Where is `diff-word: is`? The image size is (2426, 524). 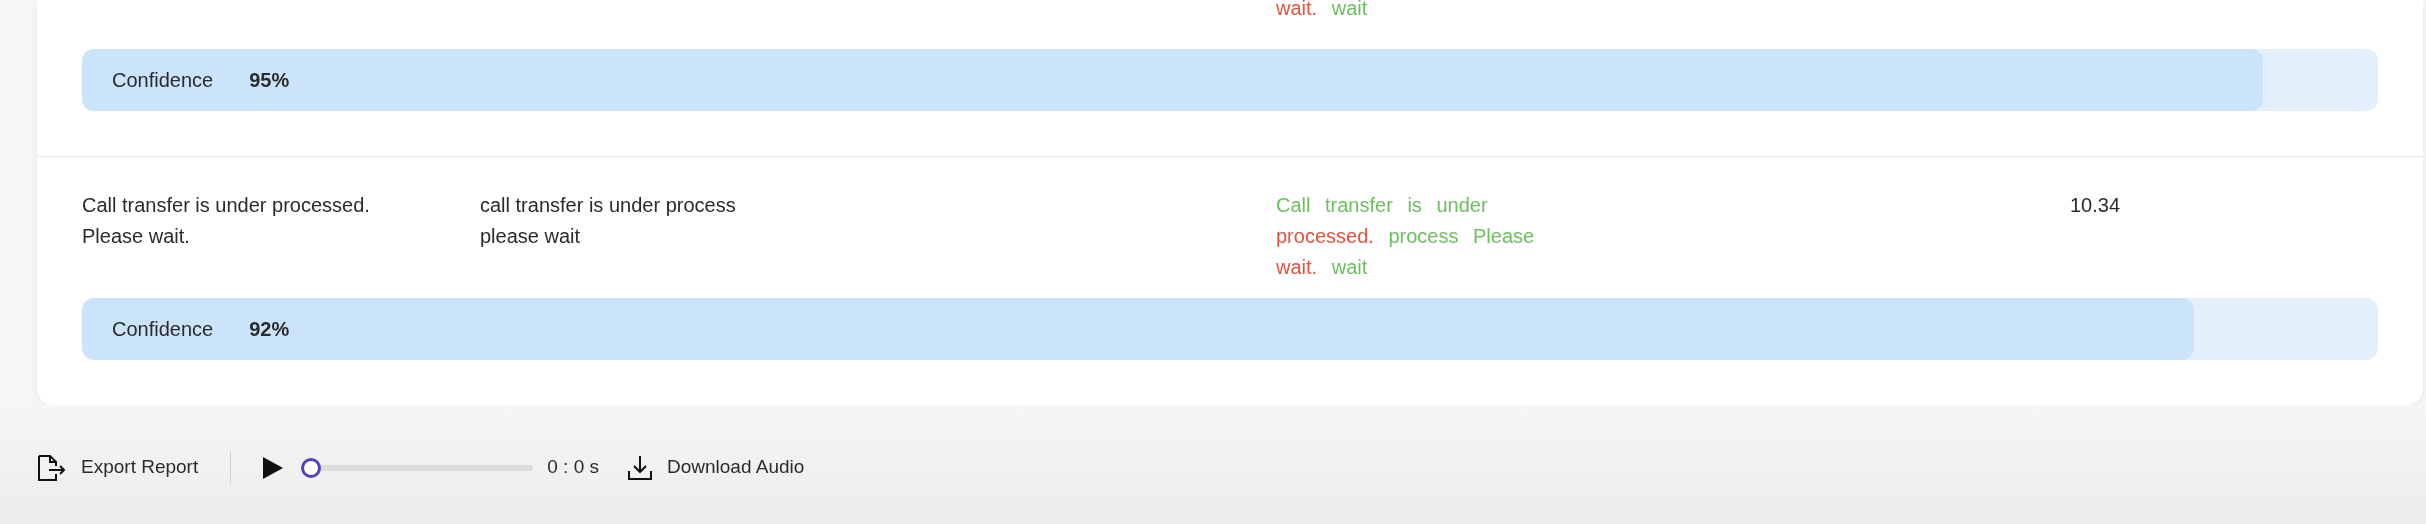
diff-word: is is located at coordinates (1414, 205).